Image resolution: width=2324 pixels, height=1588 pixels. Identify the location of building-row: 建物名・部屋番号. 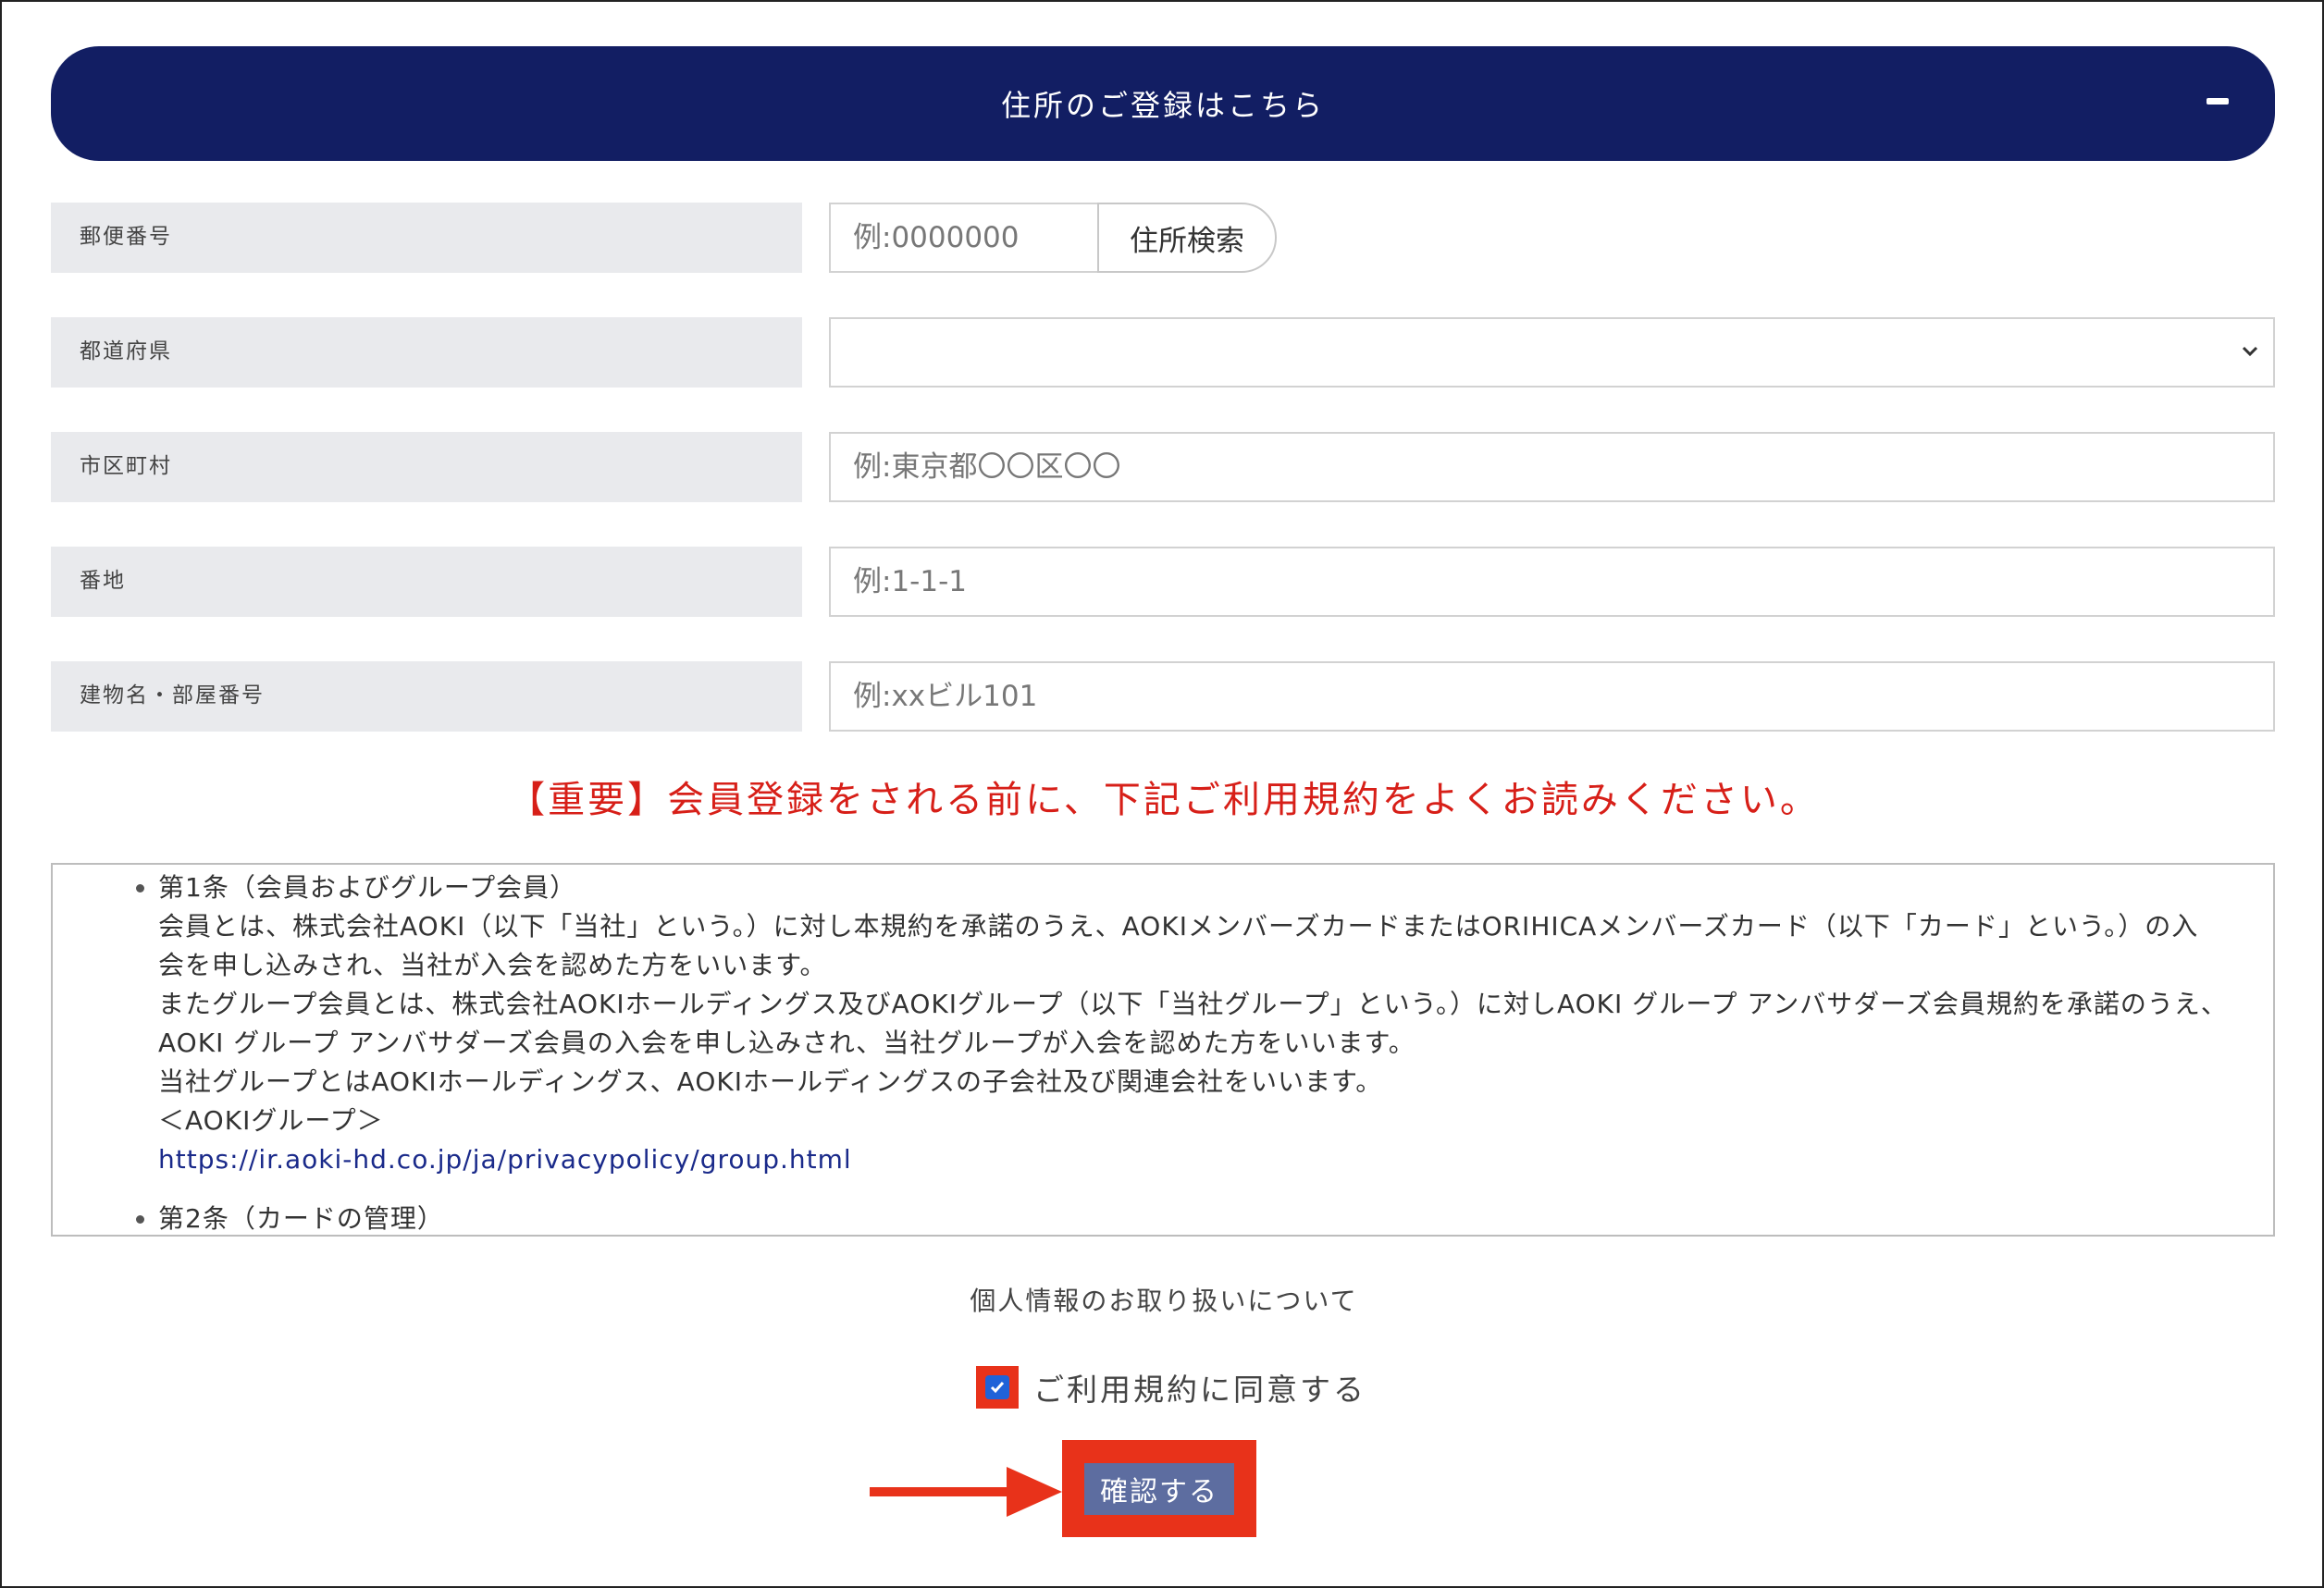
(1163, 697).